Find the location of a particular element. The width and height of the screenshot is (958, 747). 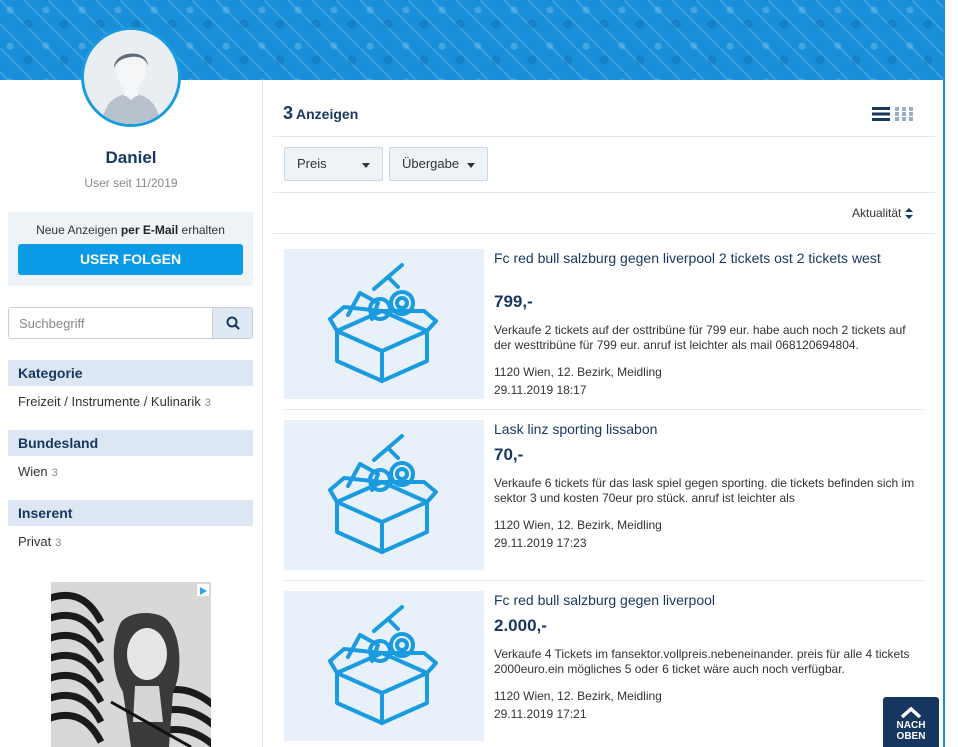

search-input is located at coordinates (110, 323).